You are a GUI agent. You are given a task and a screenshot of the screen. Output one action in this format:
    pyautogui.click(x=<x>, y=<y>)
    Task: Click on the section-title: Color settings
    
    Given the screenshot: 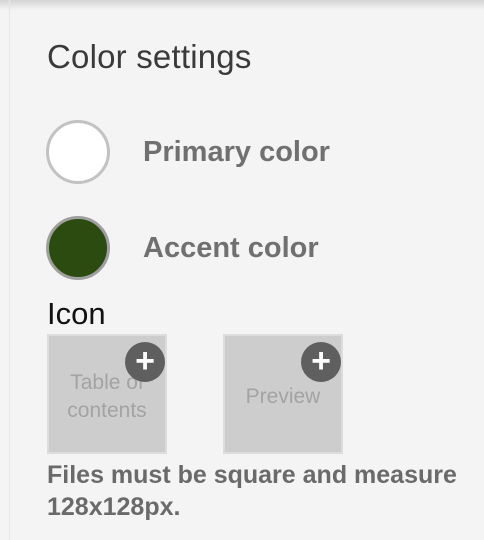 What is the action you would take?
    pyautogui.click(x=149, y=56)
    